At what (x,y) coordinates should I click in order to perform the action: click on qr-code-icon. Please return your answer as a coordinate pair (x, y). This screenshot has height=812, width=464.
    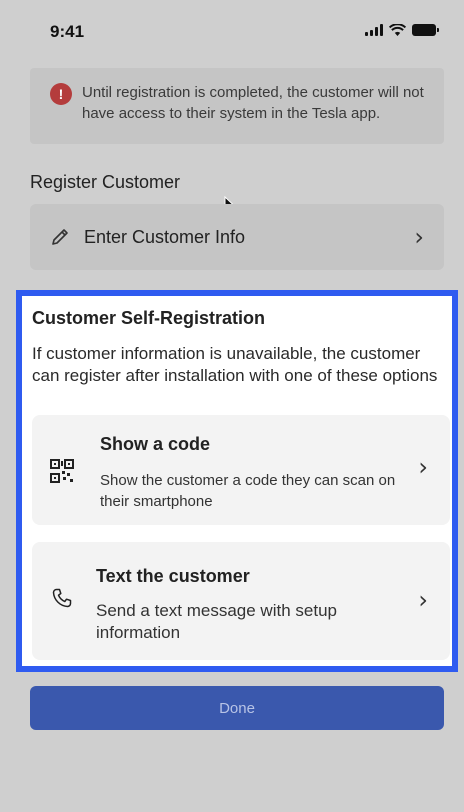
    Looking at the image, I should click on (62, 471).